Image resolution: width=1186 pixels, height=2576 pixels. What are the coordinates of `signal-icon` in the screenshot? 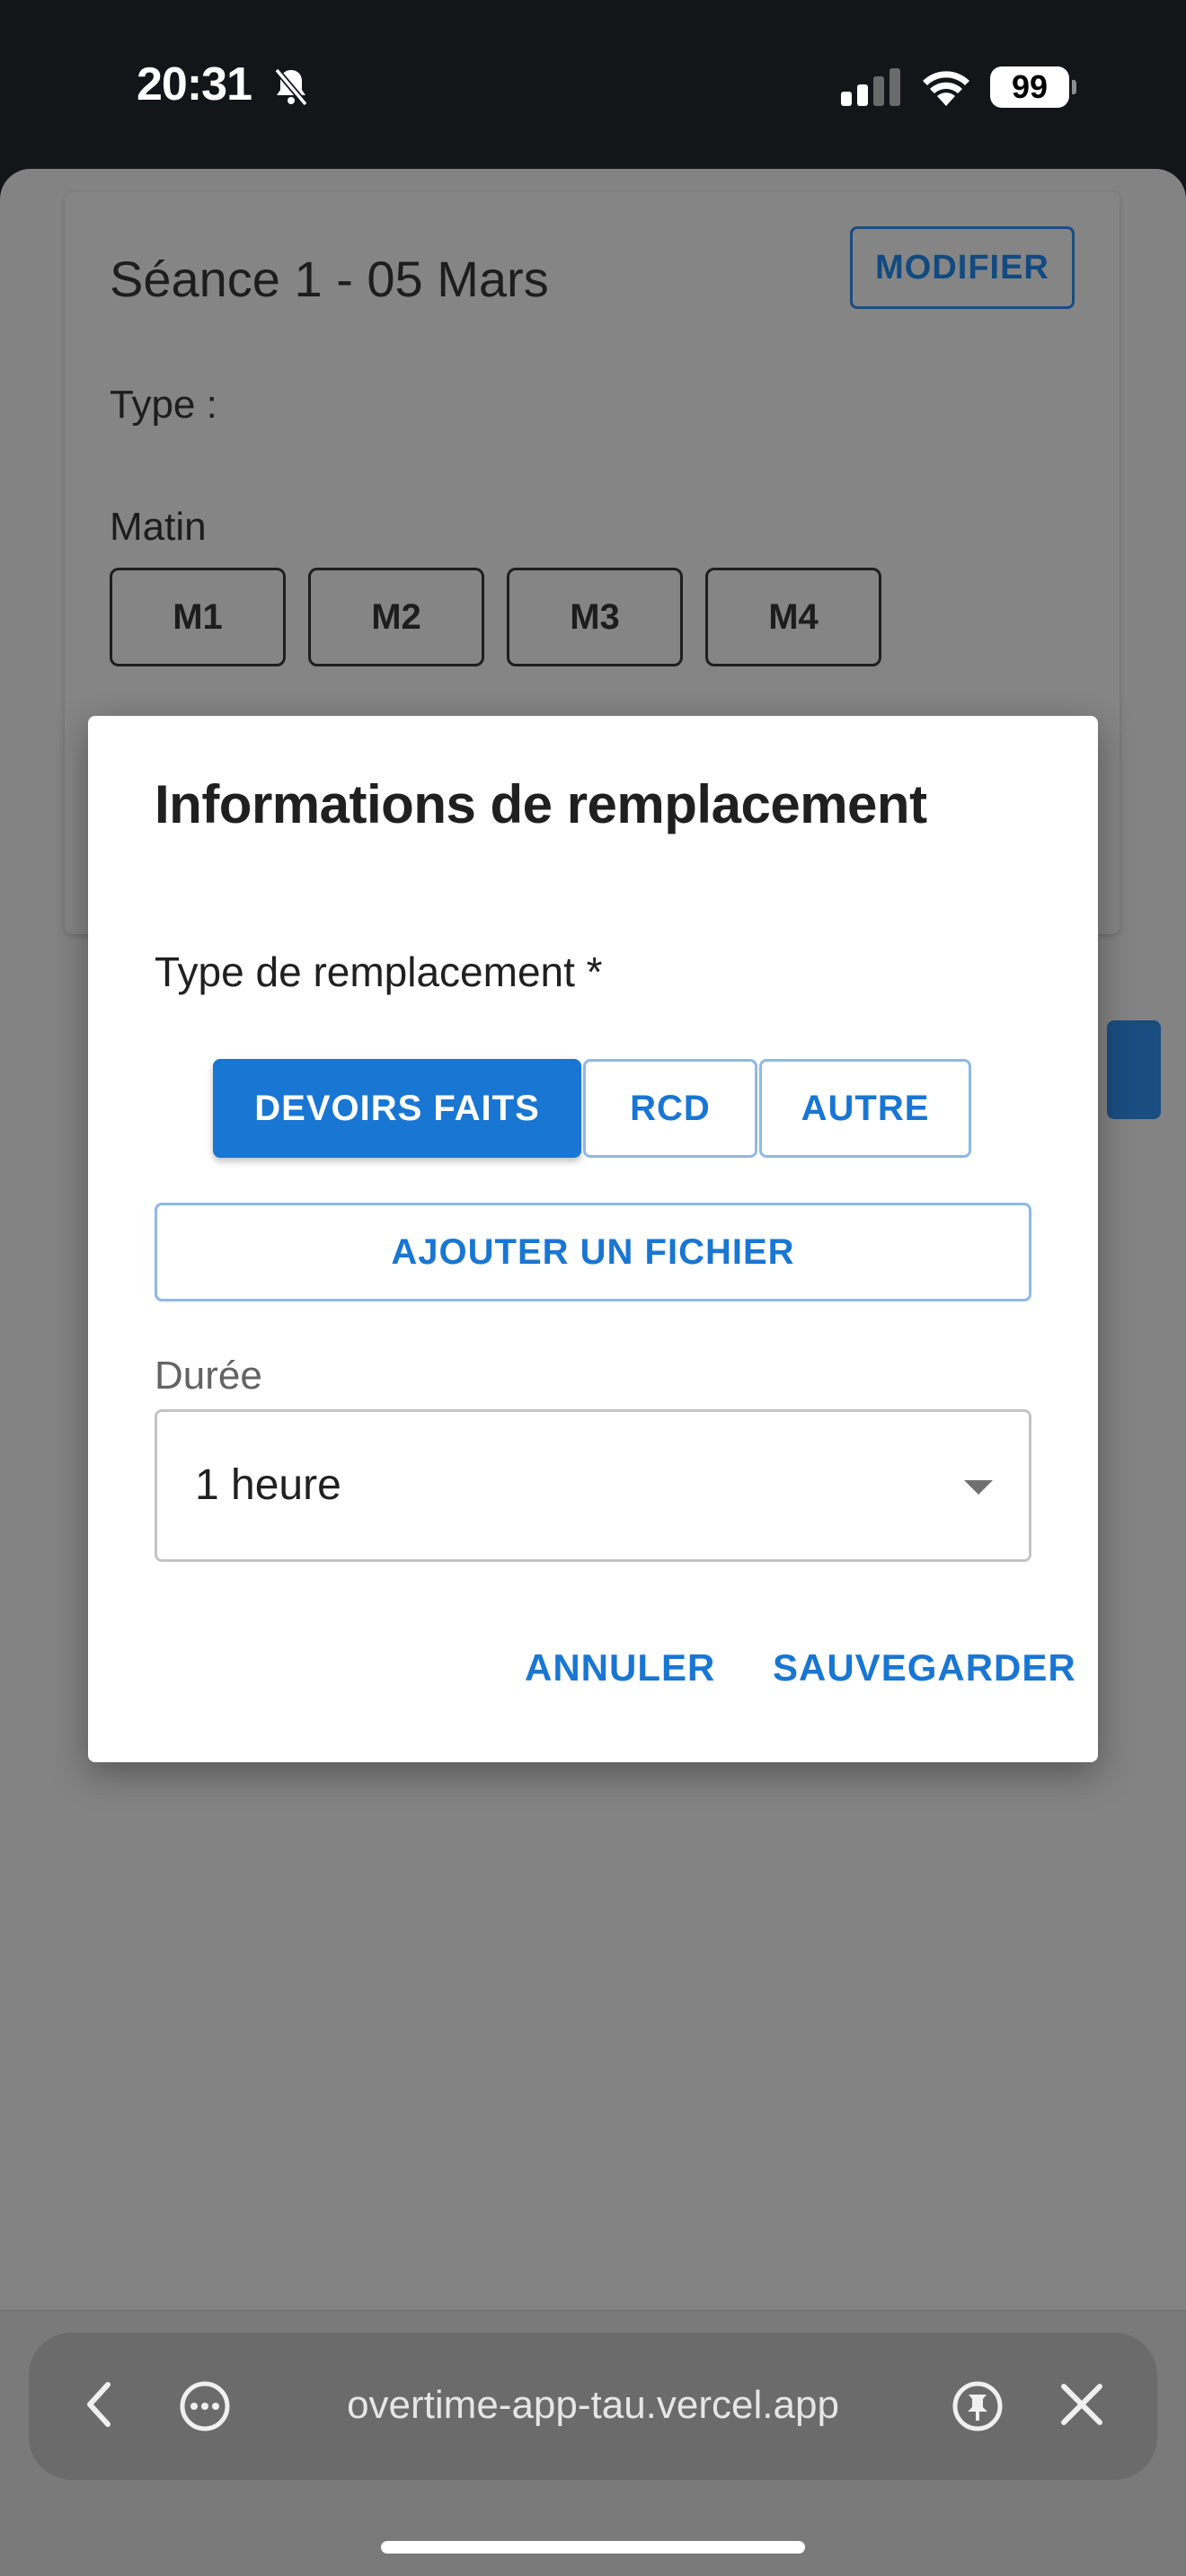 It's located at (870, 87).